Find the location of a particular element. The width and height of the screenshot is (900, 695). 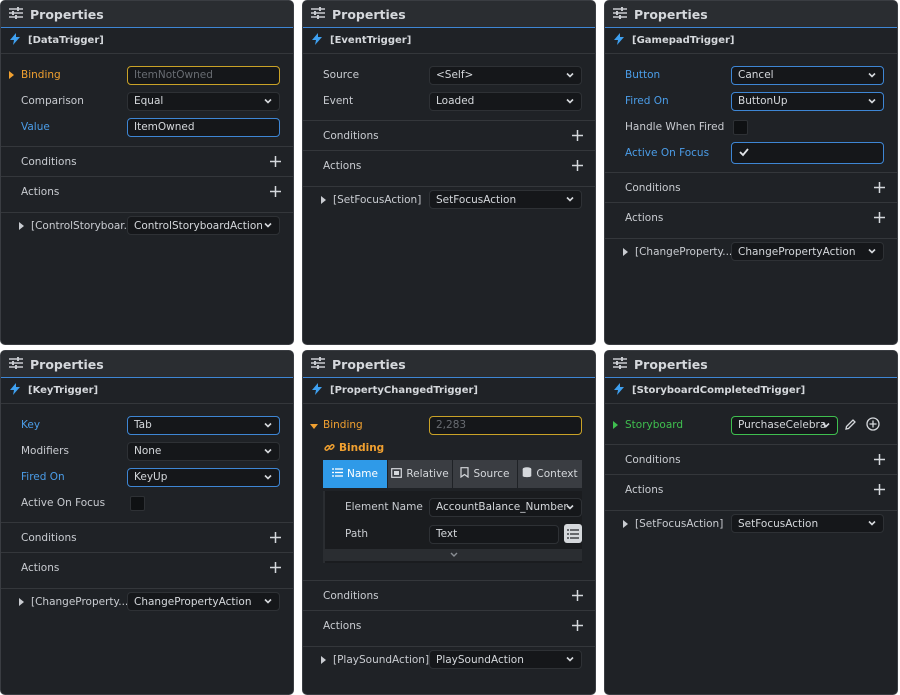

value-row: Value ItemOwned is located at coordinates (147, 127).